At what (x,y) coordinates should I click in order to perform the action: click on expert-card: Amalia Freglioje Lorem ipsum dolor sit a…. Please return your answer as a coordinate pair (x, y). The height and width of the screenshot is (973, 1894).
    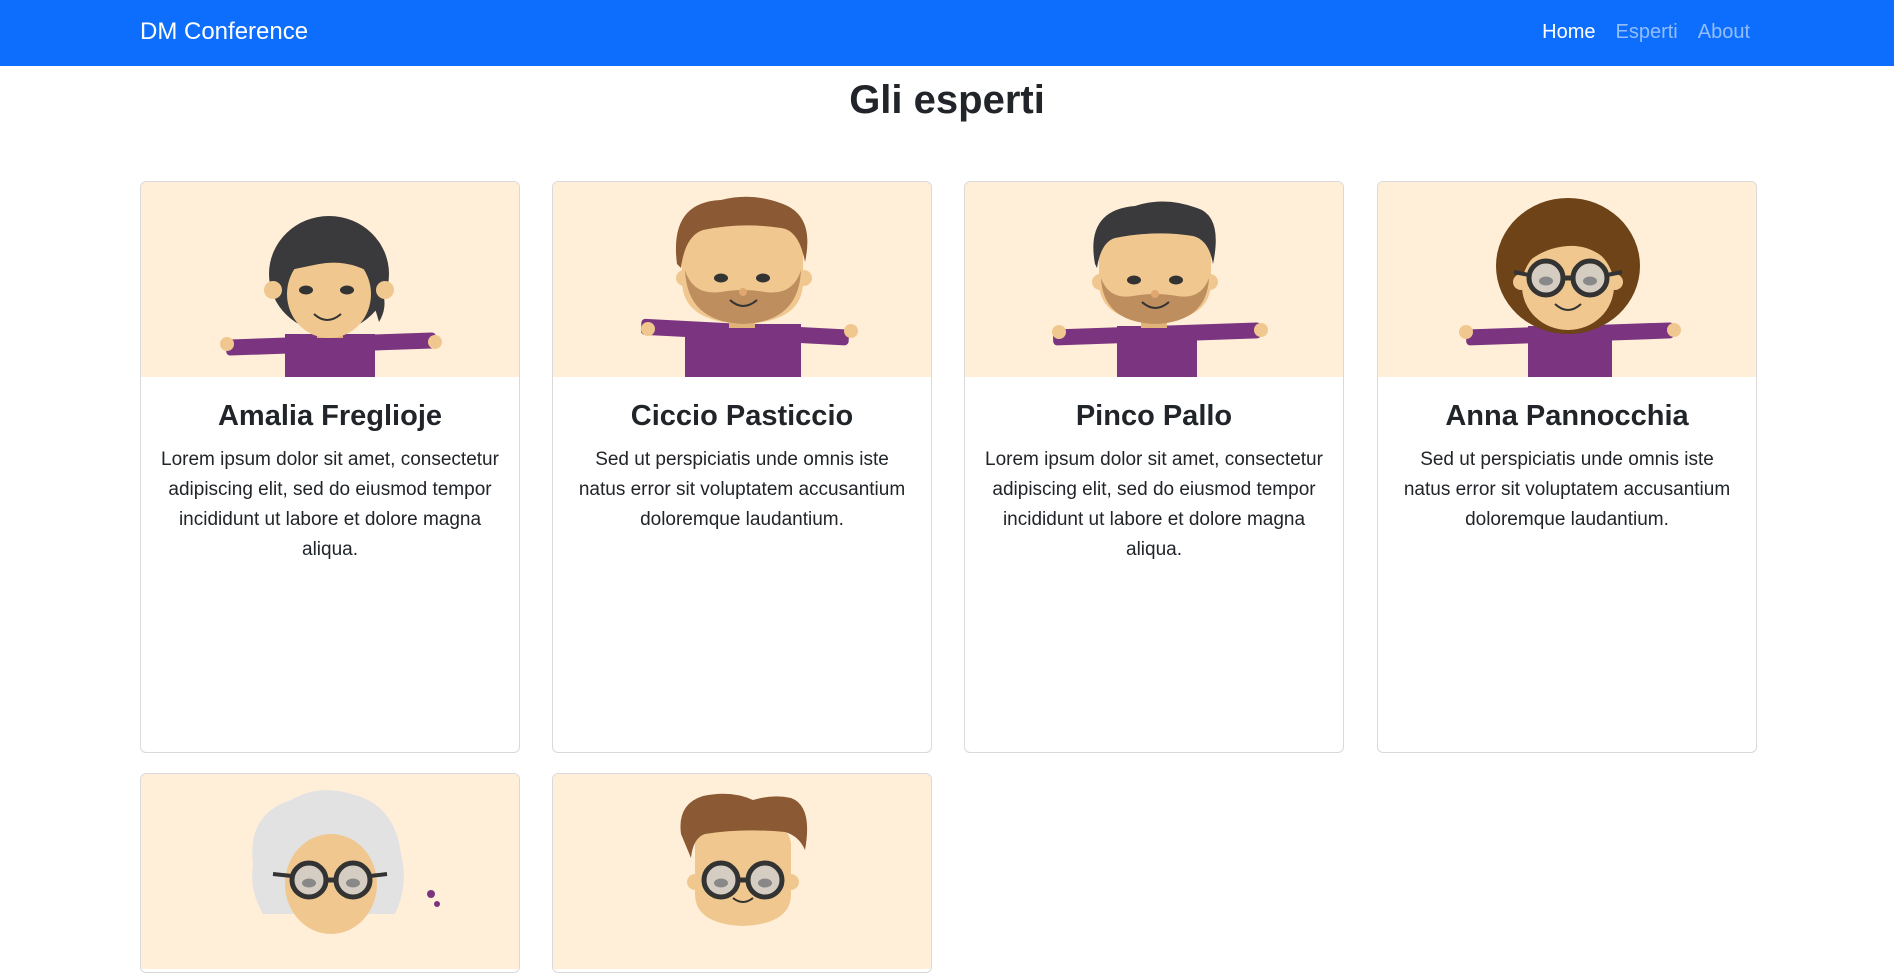
    Looking at the image, I should click on (330, 467).